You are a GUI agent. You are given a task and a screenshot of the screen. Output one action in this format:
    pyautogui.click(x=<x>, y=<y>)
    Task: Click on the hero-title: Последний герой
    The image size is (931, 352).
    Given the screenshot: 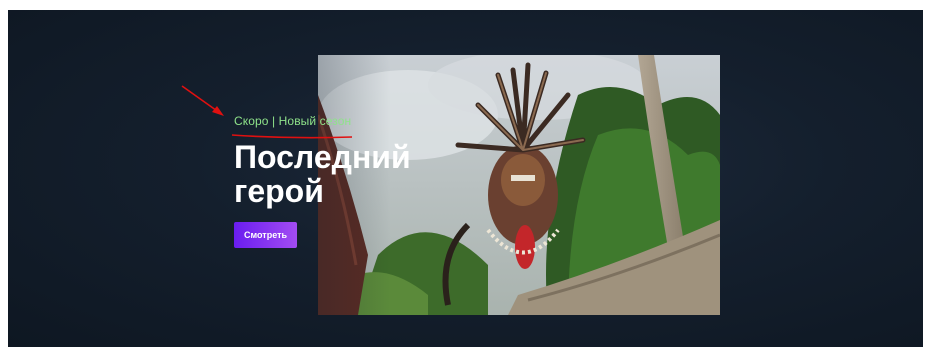 What is the action you would take?
    pyautogui.click(x=322, y=174)
    